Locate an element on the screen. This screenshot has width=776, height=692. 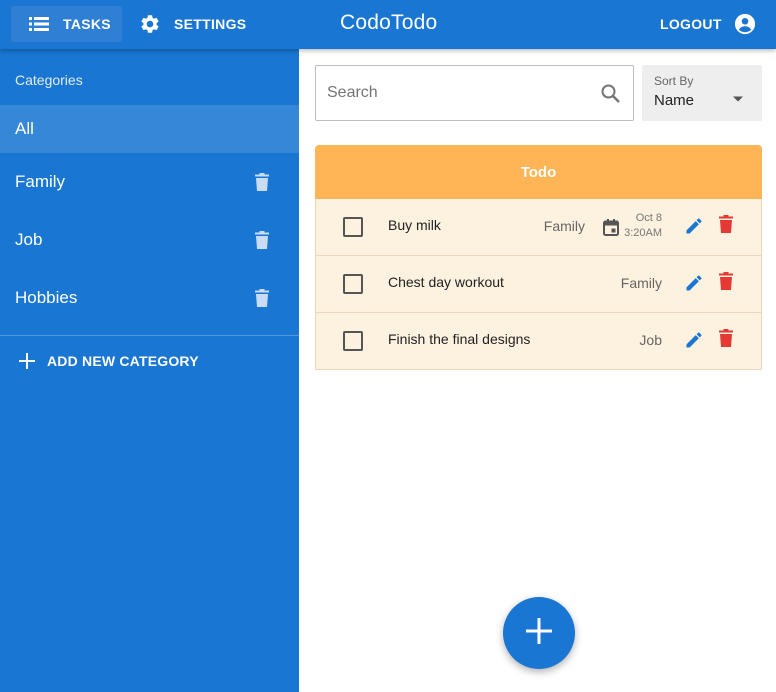
tasks-nav-label: TASKS is located at coordinates (87, 24).